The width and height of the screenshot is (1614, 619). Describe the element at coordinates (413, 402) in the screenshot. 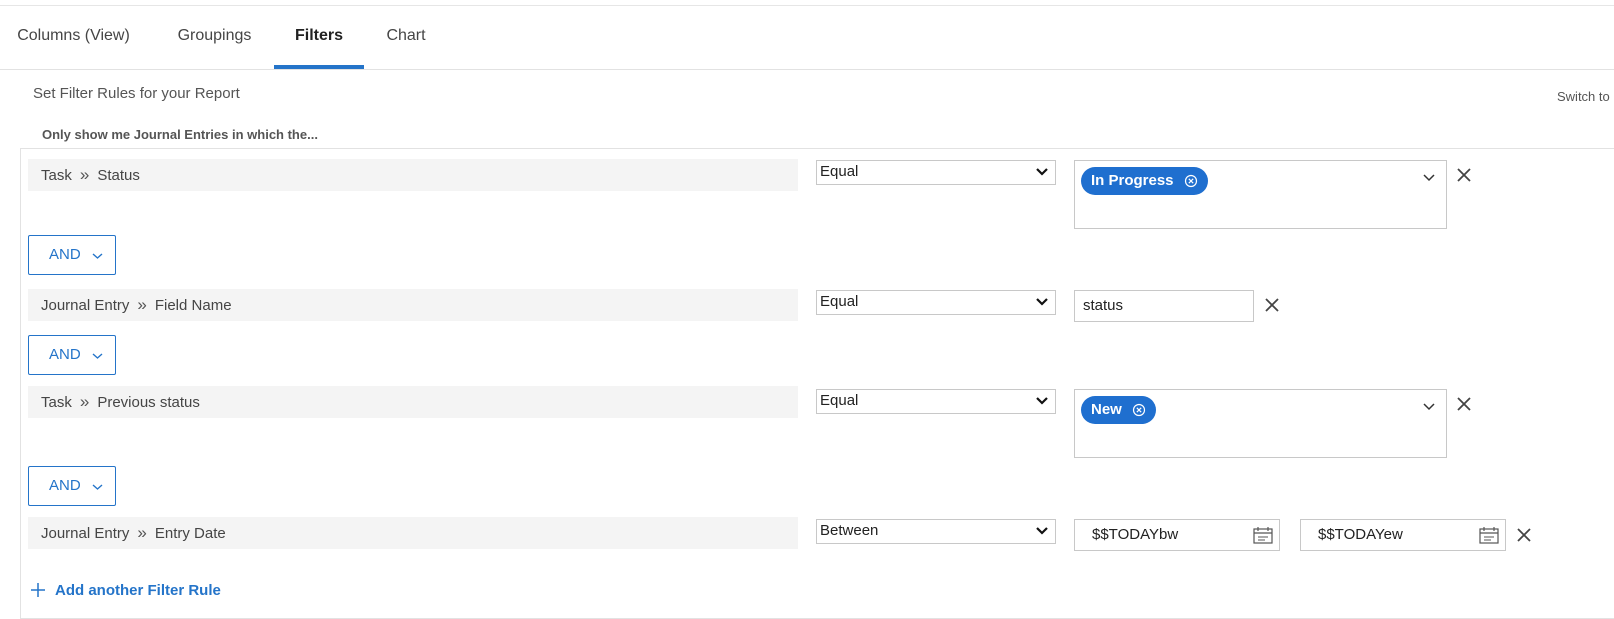

I see `rule-field-task-previous-status: Task » Previous status` at that location.